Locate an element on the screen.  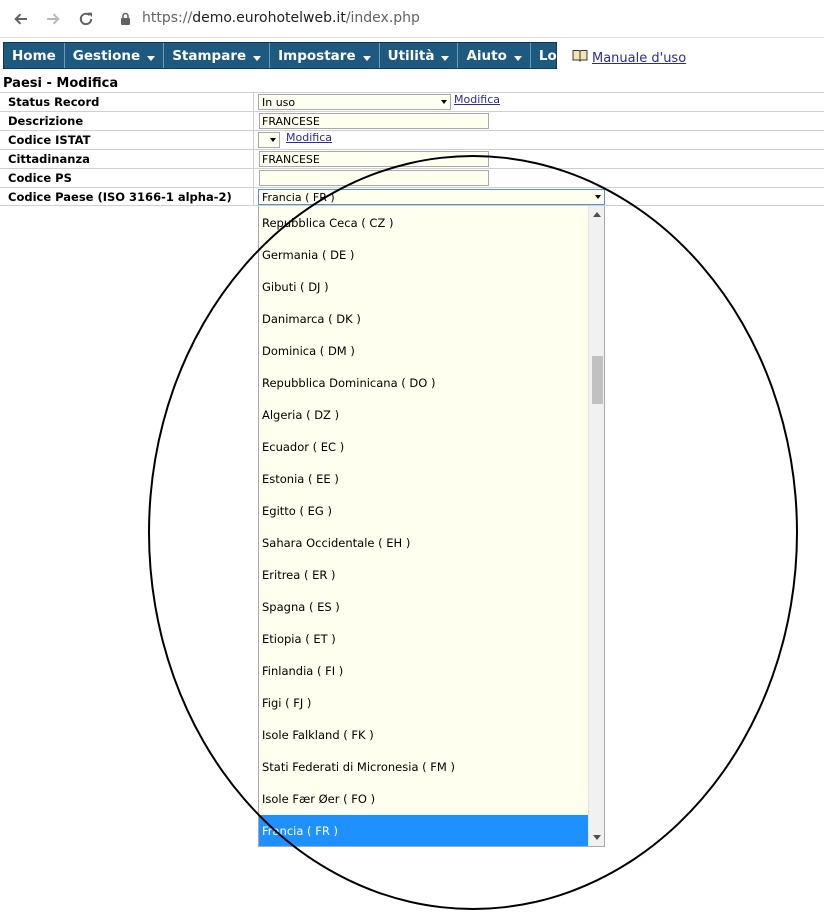
menu-aiuto: Aiuto is located at coordinates (494, 55).